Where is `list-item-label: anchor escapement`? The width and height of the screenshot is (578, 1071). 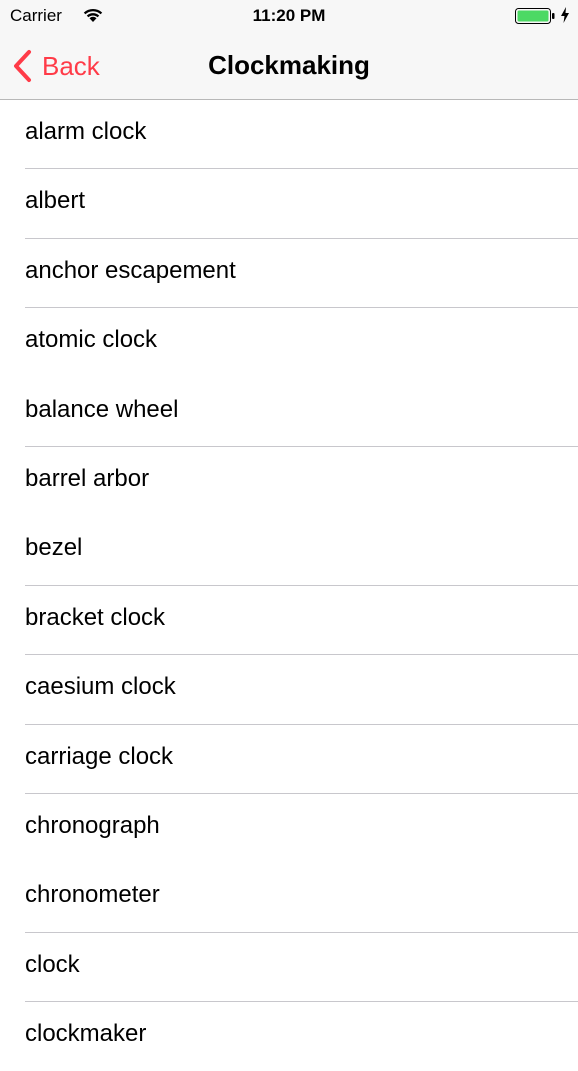 list-item-label: anchor escapement is located at coordinates (130, 270).